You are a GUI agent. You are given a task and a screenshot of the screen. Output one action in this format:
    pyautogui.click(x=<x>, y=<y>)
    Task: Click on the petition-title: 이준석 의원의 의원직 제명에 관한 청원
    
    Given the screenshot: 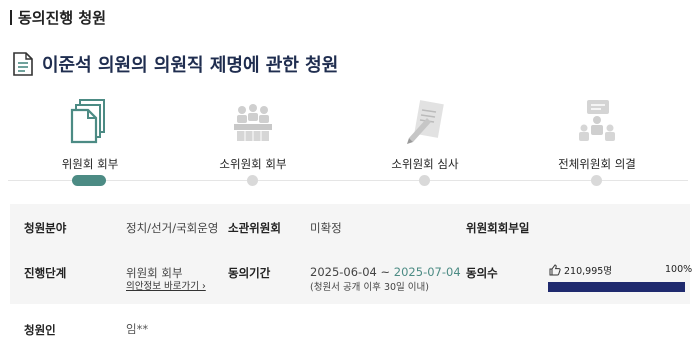 What is the action you would take?
    pyautogui.click(x=175, y=64)
    